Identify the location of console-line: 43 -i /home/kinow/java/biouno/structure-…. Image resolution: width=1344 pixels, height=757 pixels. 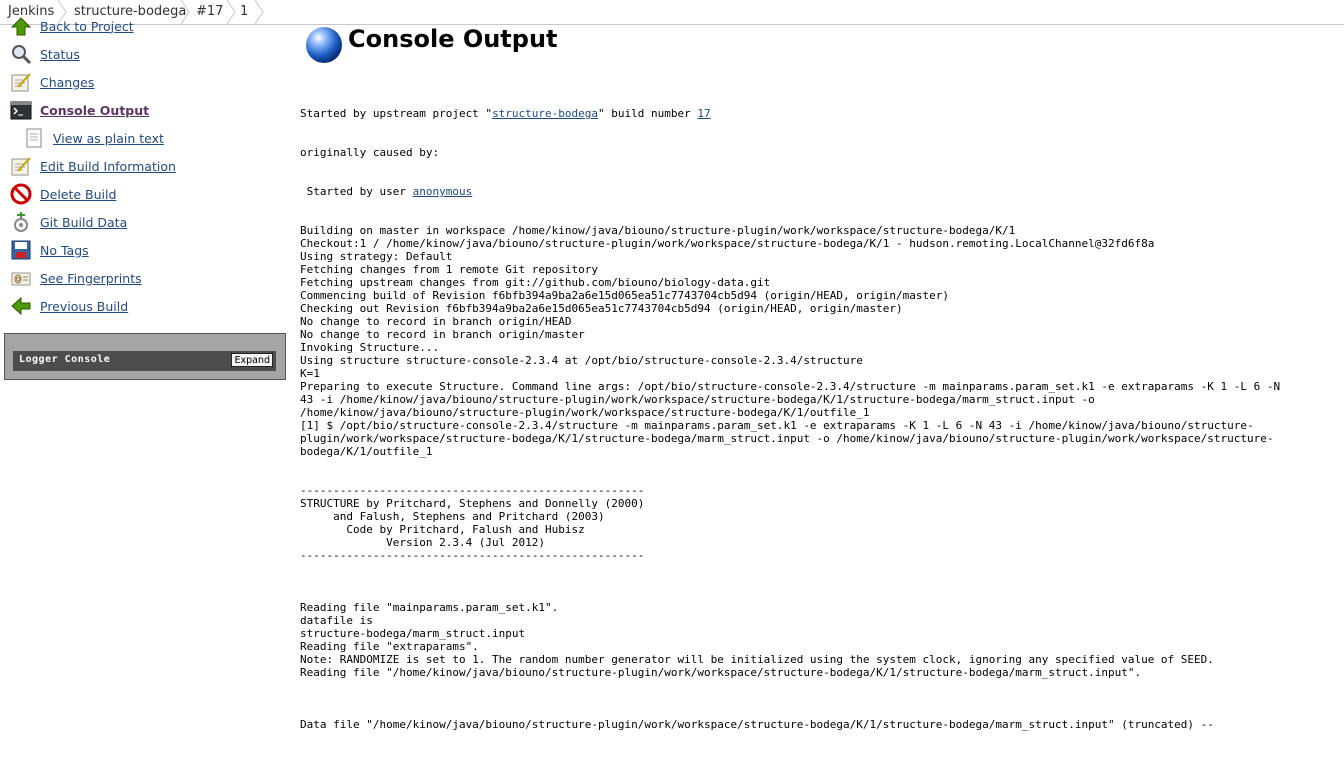
(697, 399).